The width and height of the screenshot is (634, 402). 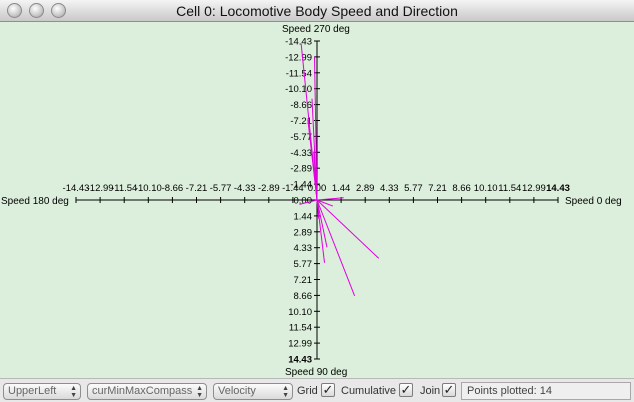 What do you see at coordinates (430, 391) in the screenshot?
I see `join-label: Join` at bounding box center [430, 391].